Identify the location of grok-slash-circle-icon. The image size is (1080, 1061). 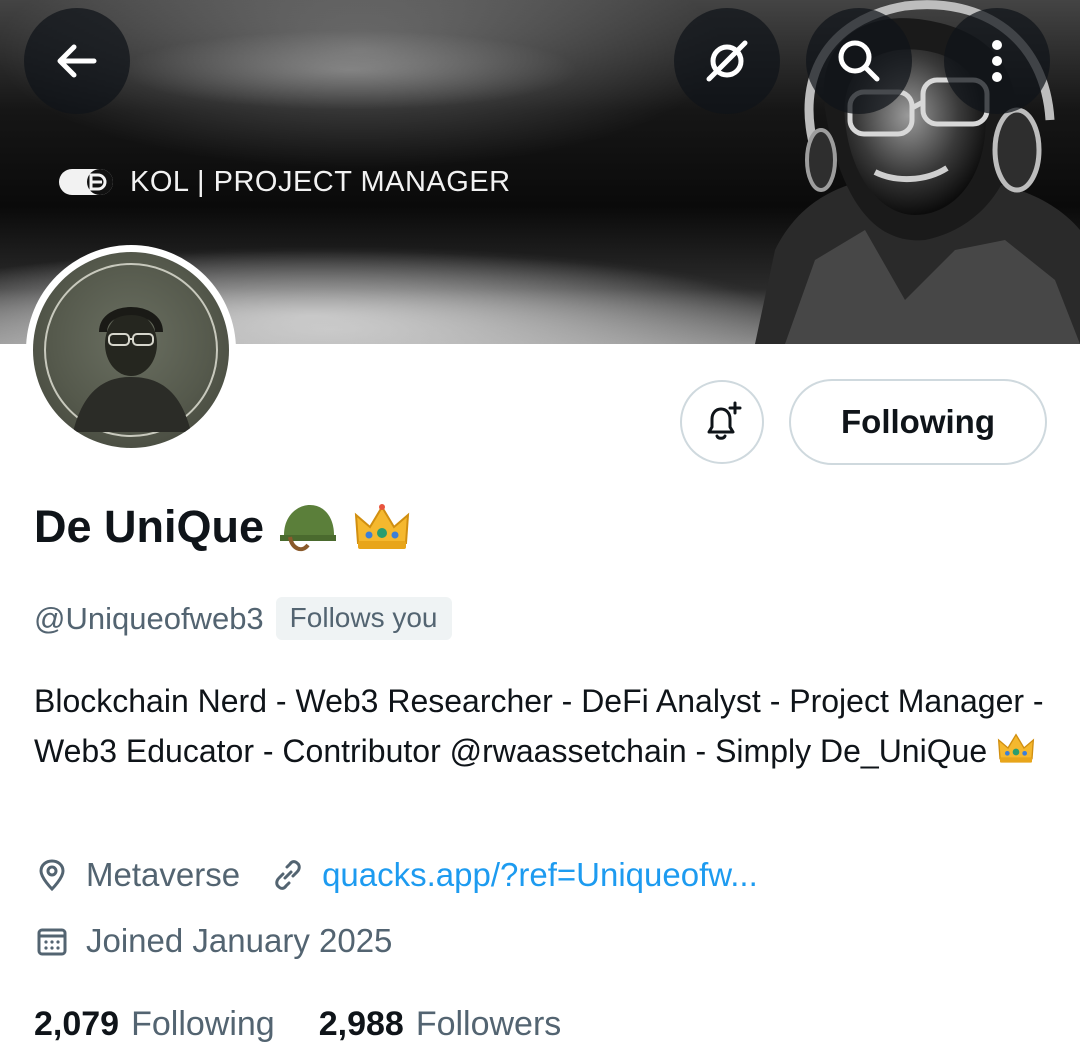
(727, 61).